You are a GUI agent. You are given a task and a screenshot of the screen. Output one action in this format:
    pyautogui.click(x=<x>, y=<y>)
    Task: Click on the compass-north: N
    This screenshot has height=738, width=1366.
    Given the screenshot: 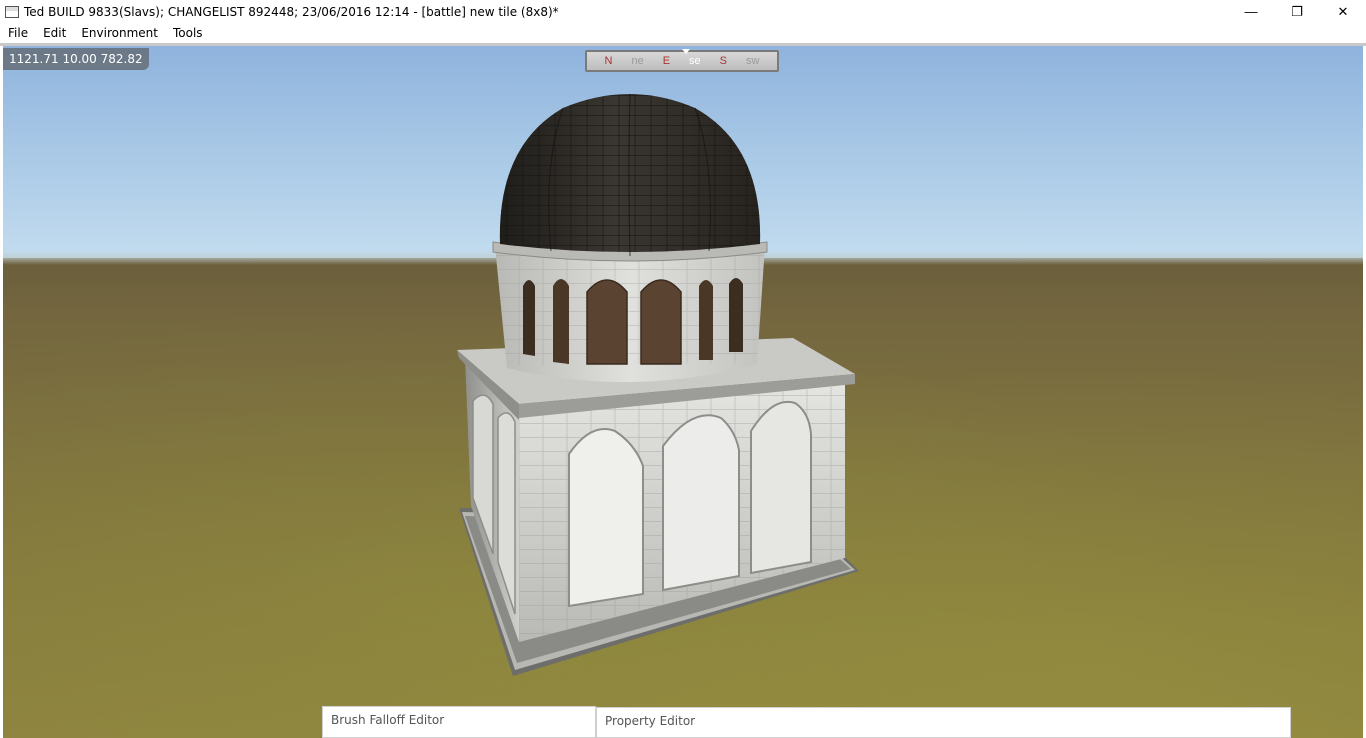 What is the action you would take?
    pyautogui.click(x=608, y=61)
    